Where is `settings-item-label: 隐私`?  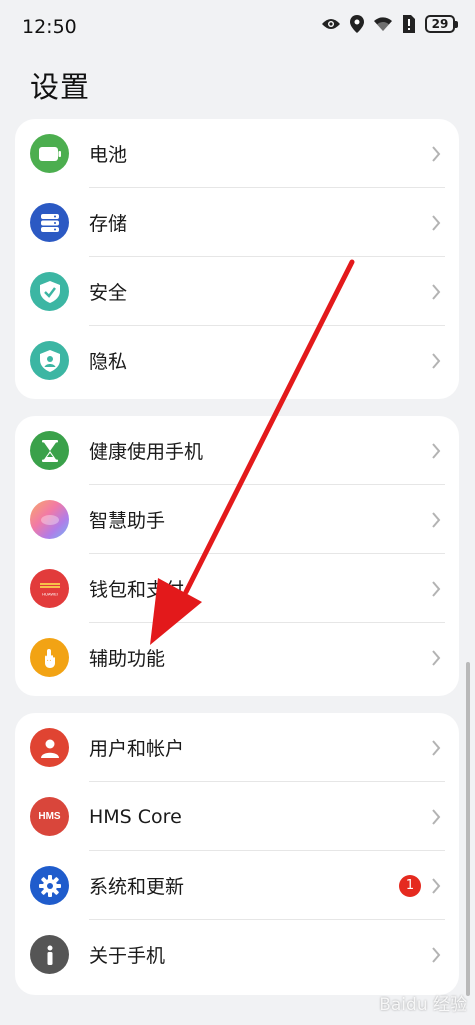
settings-item-label: 隐私 is located at coordinates (108, 362).